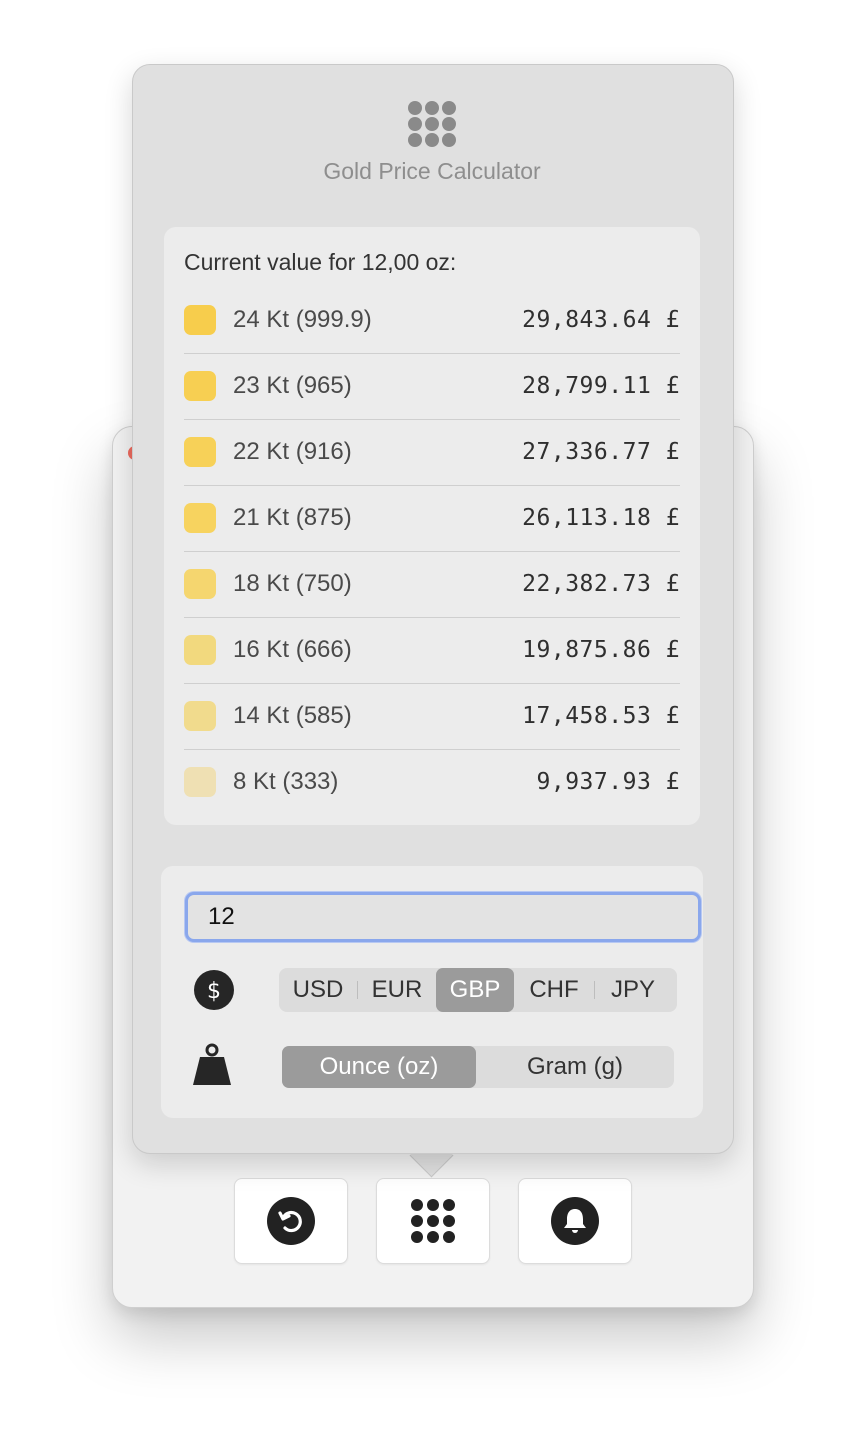 Image resolution: width=864 pixels, height=1454 pixels. Describe the element at coordinates (601, 650) in the screenshot. I see `value-label: 19,875.86 £` at that location.